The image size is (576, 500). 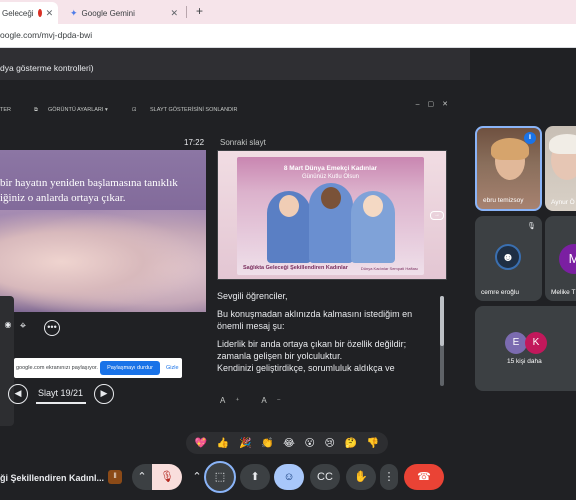 I want to click on newborn-photo, so click(x=103, y=261).